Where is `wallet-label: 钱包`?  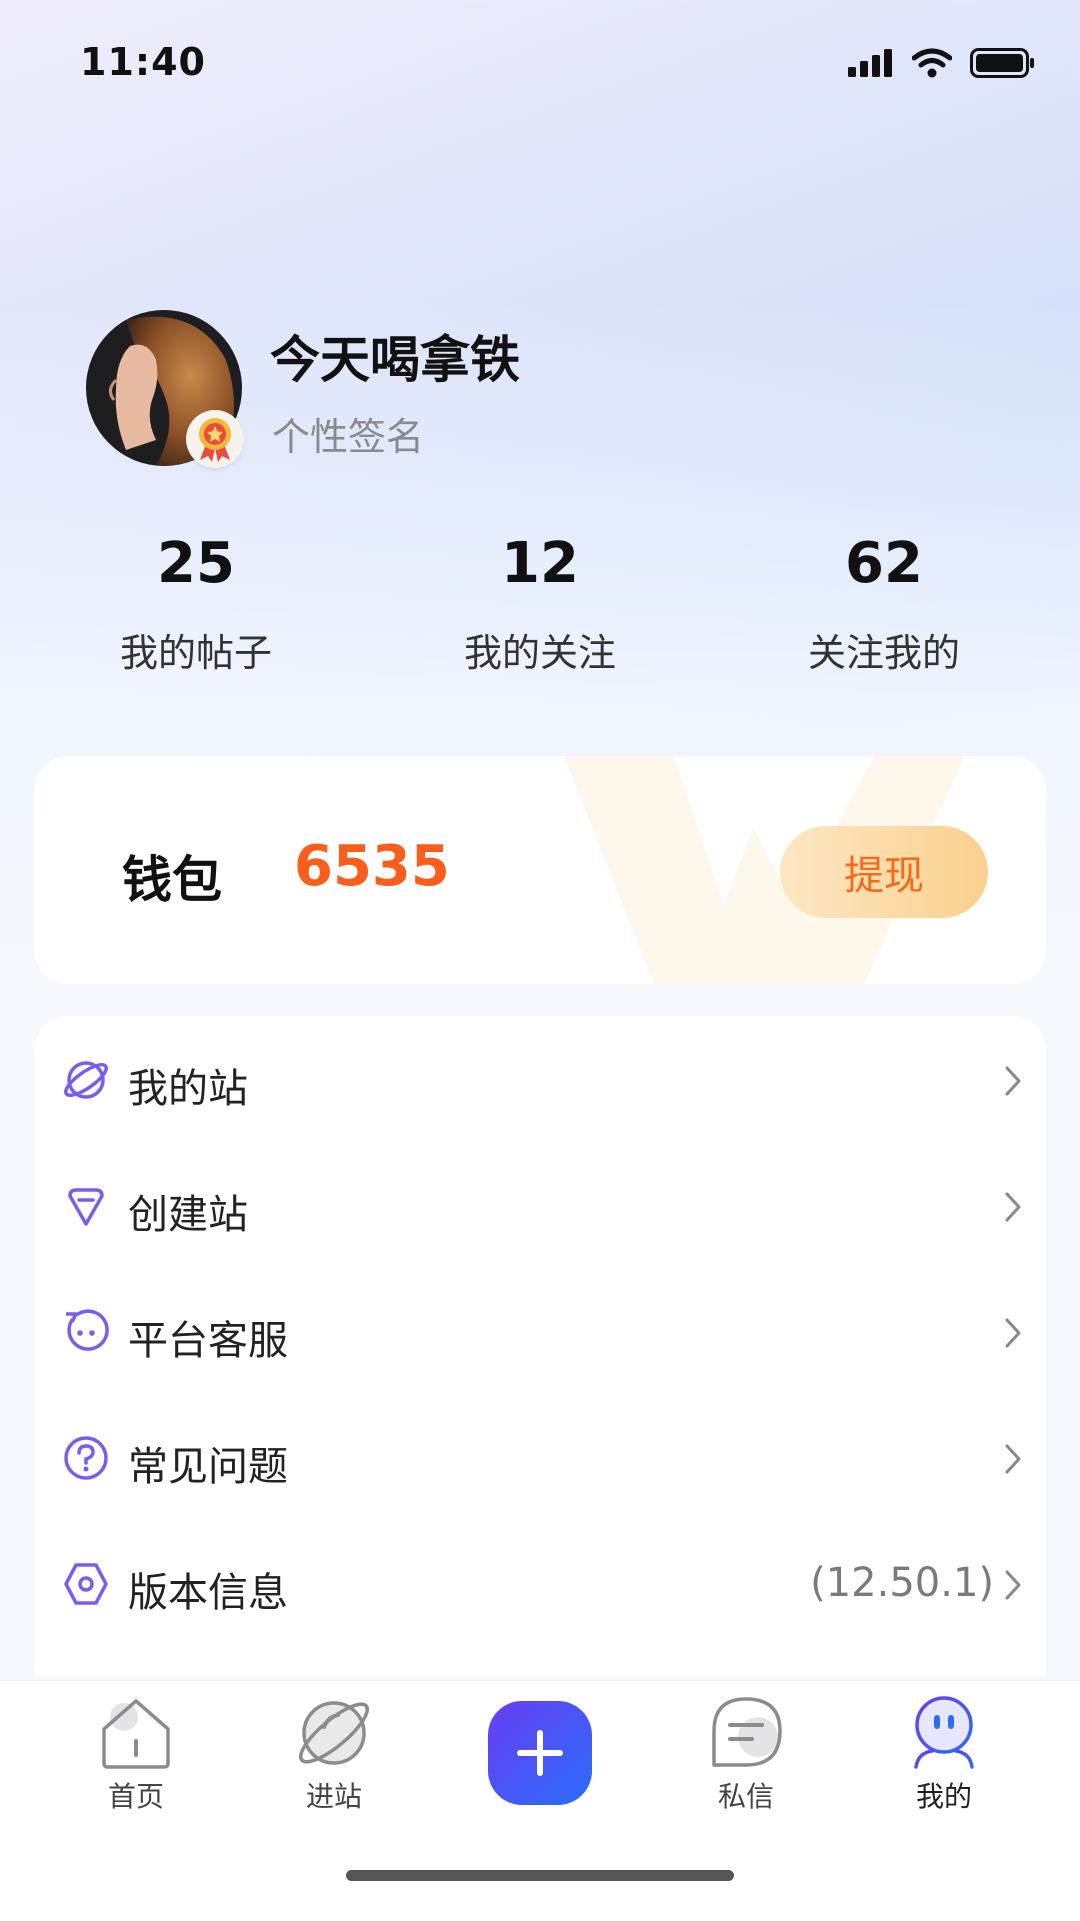
wallet-label: 钱包 is located at coordinates (172, 880).